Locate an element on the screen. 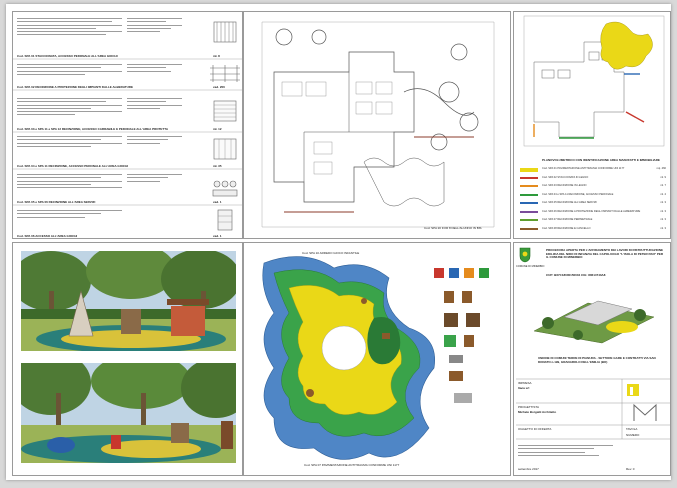 Image resolution: width=677 pixels, height=488 pixels. table-dividers is located at coordinates (127, 132).